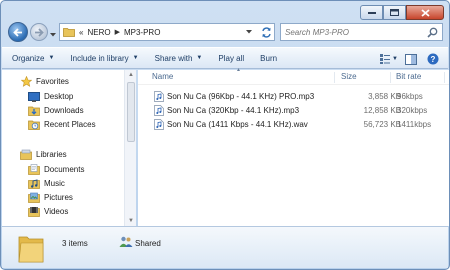 This screenshot has width=450, height=270. What do you see at coordinates (34, 169) in the screenshot?
I see `documents-icon` at bounding box center [34, 169].